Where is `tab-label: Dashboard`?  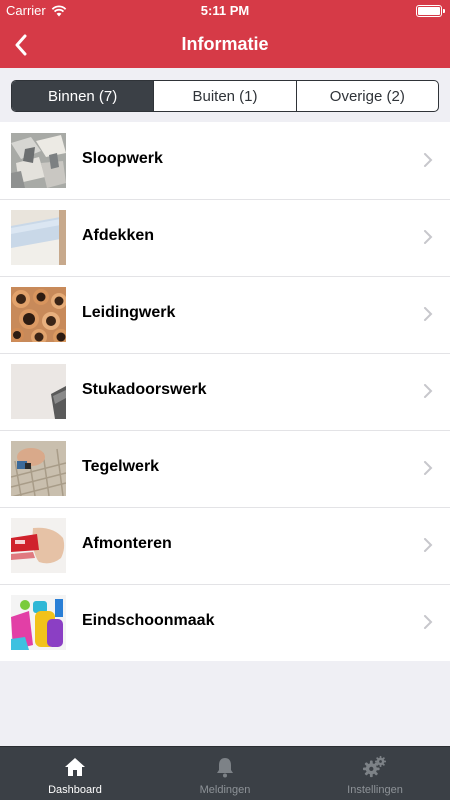 tab-label: Dashboard is located at coordinates (75, 790).